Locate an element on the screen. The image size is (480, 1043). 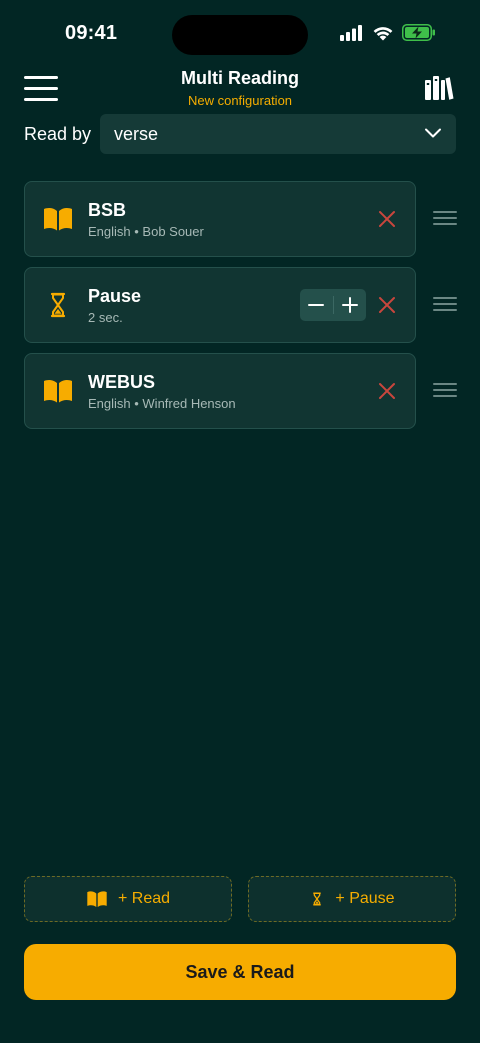
add-read-label: + Read is located at coordinates (144, 898).